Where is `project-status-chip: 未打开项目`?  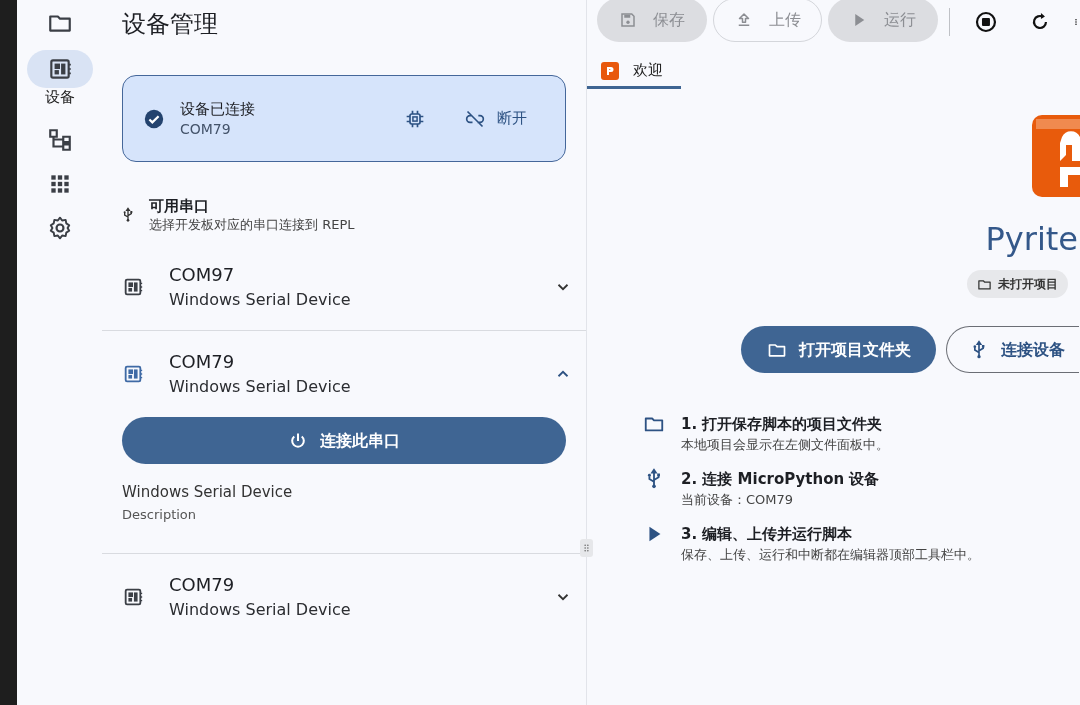 project-status-chip: 未打开项目 is located at coordinates (1017, 284).